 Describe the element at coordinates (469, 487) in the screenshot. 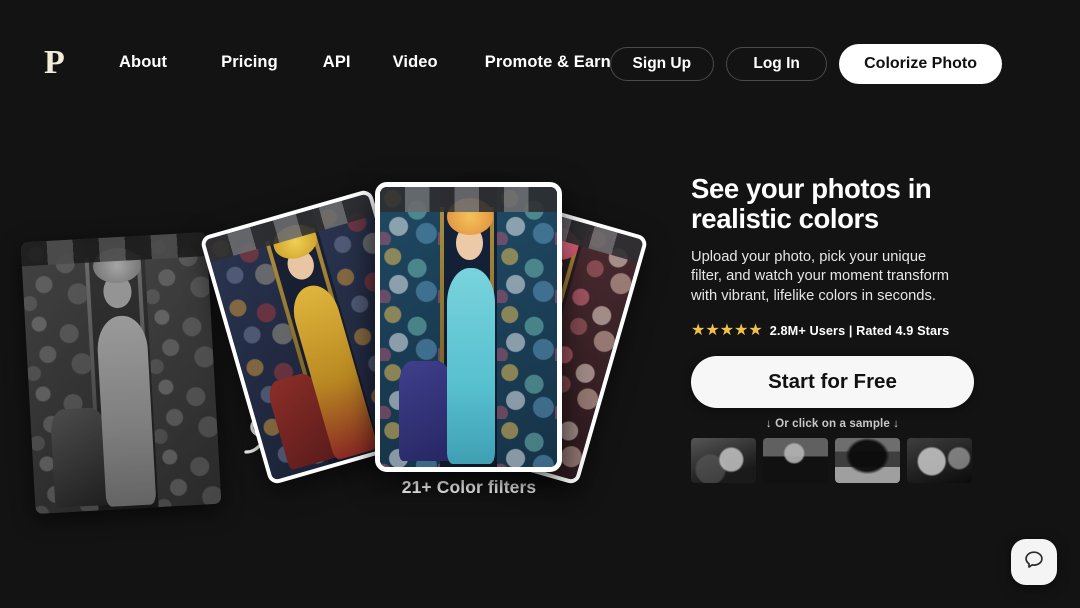

I see `color-filters-caption: 21+ Color filters` at that location.